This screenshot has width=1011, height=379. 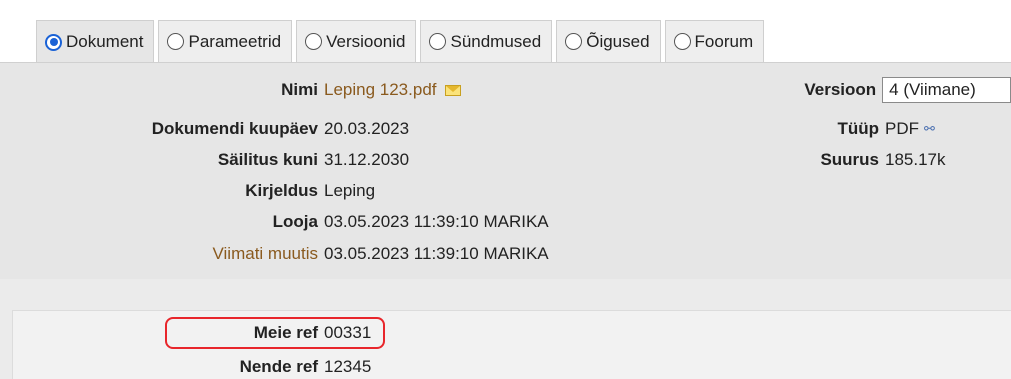 What do you see at coordinates (281, 190) in the screenshot?
I see `kirjeldus-label: Kirjeldus` at bounding box center [281, 190].